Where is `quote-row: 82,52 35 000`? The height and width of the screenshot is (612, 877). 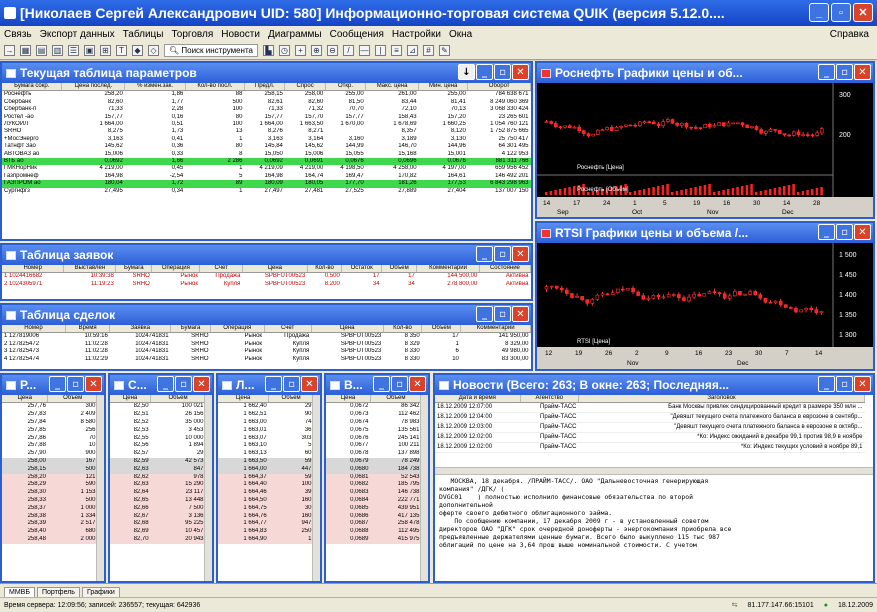
quote-row: 82,52 35 000 is located at coordinates (158, 423).